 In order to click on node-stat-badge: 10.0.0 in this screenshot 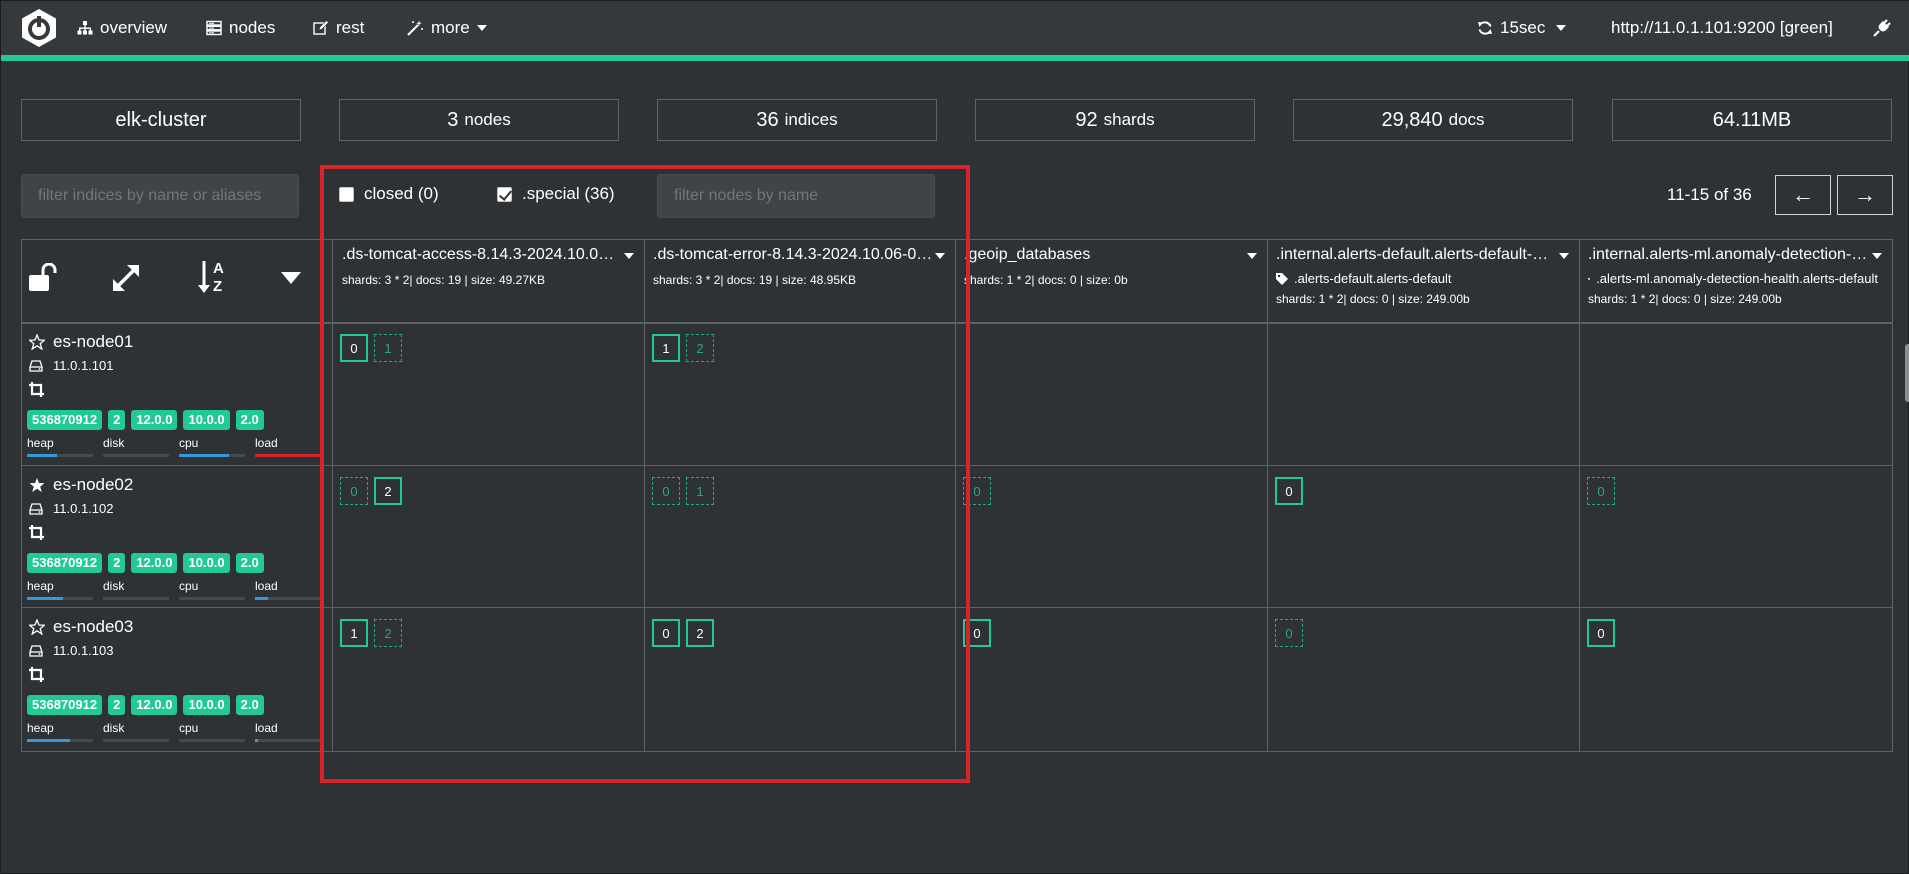, I will do `click(206, 563)`.